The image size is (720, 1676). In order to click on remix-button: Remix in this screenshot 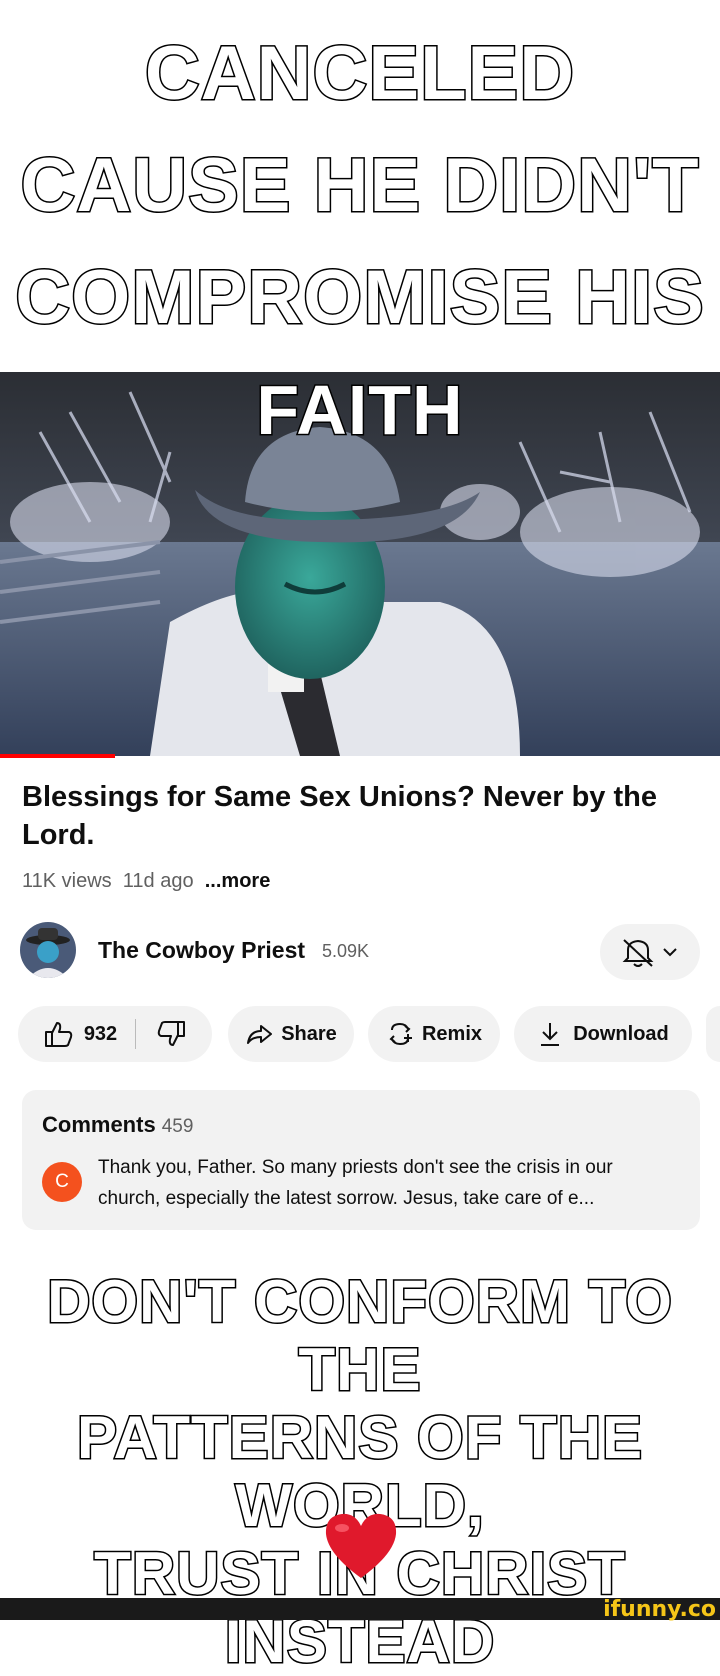, I will do `click(434, 1034)`.